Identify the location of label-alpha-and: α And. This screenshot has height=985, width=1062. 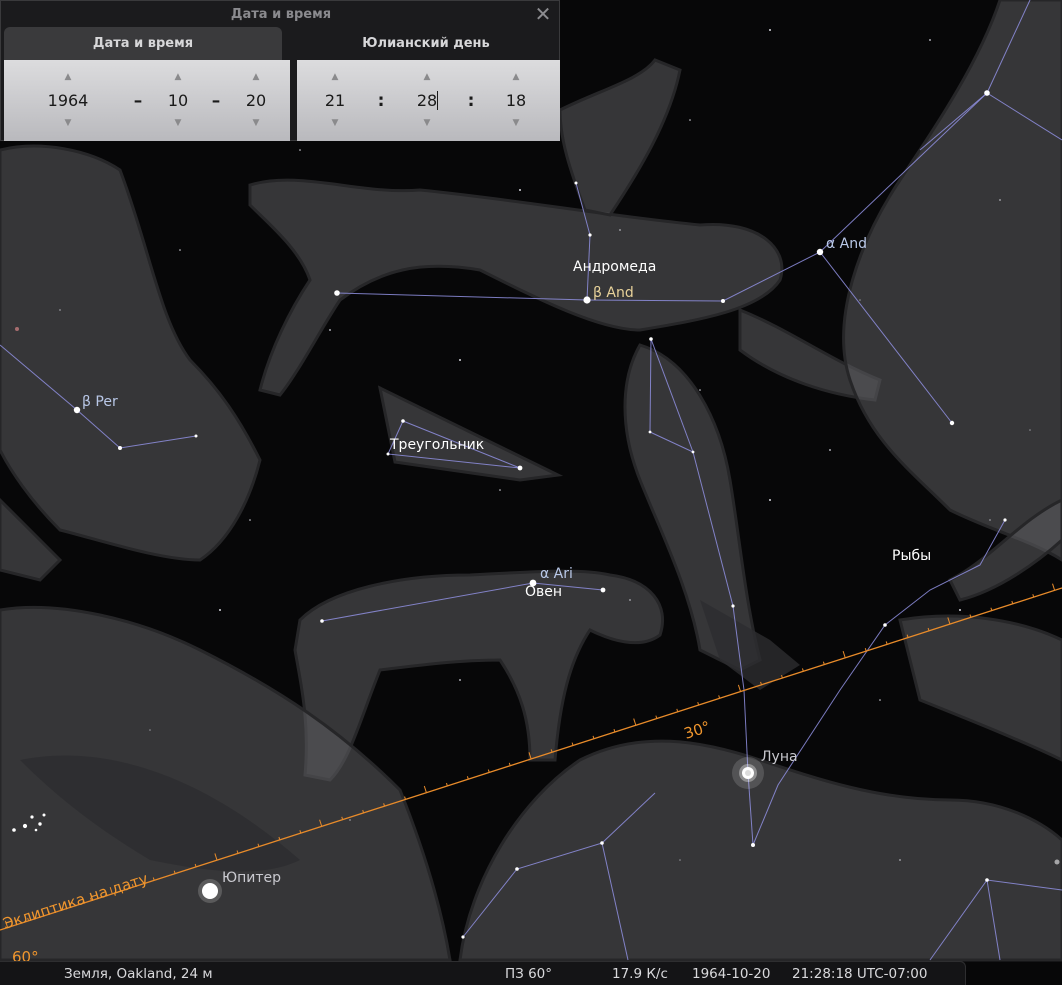
(846, 244).